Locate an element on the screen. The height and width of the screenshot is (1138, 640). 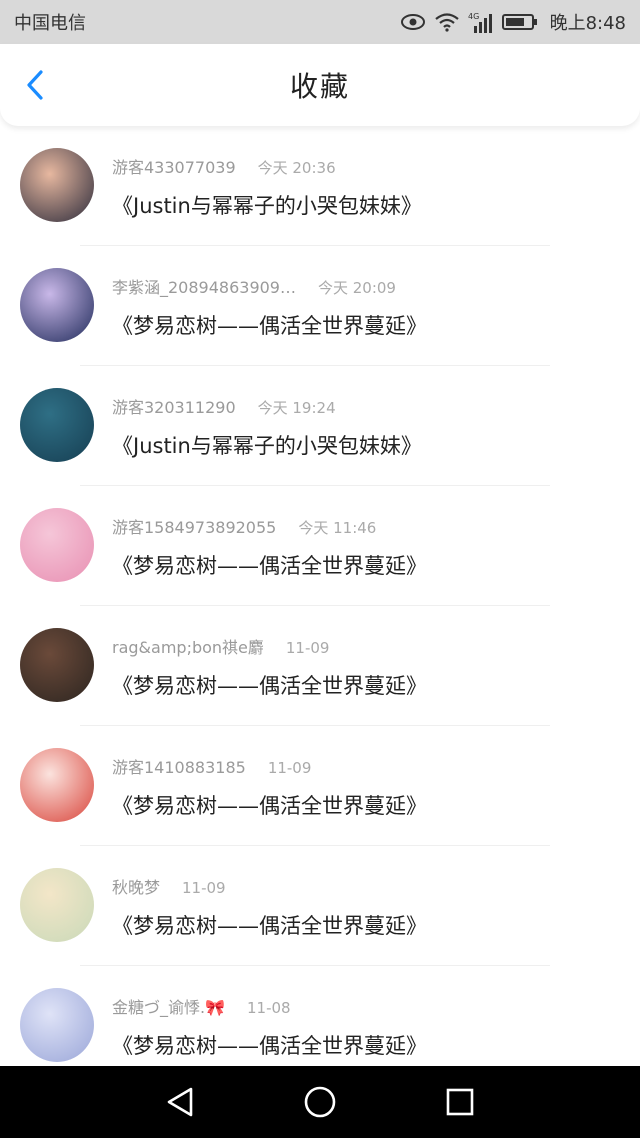
username: 游客320311290 is located at coordinates (174, 407).